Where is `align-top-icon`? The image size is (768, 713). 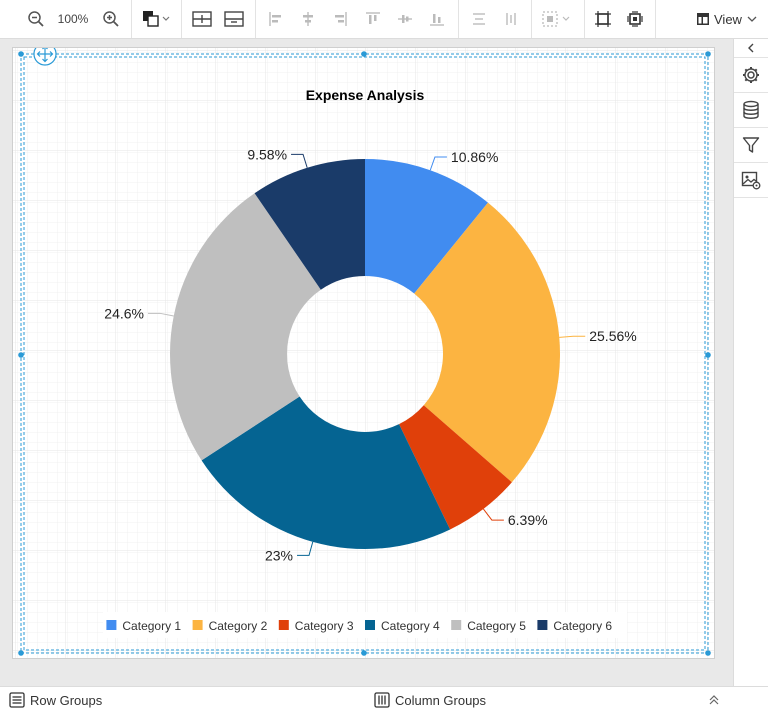 align-top-icon is located at coordinates (373, 18).